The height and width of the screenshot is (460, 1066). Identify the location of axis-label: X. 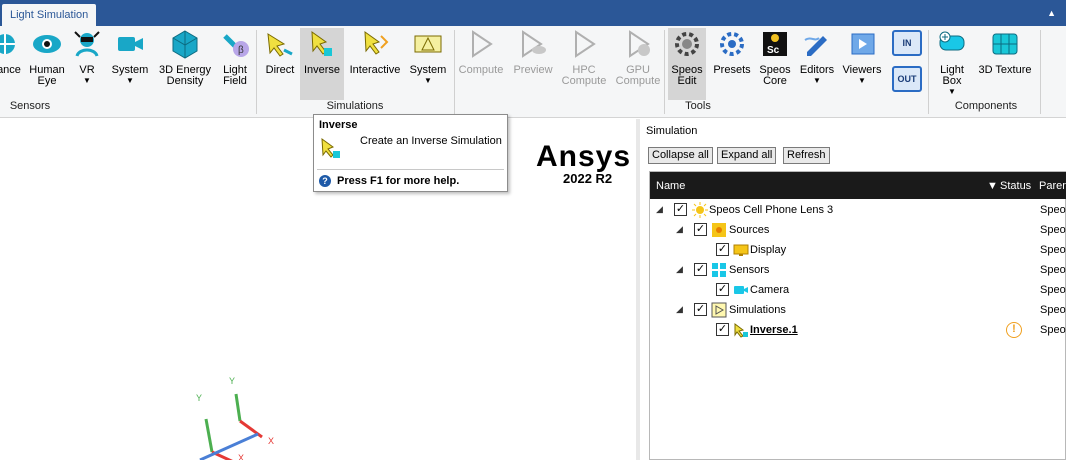
(241, 456).